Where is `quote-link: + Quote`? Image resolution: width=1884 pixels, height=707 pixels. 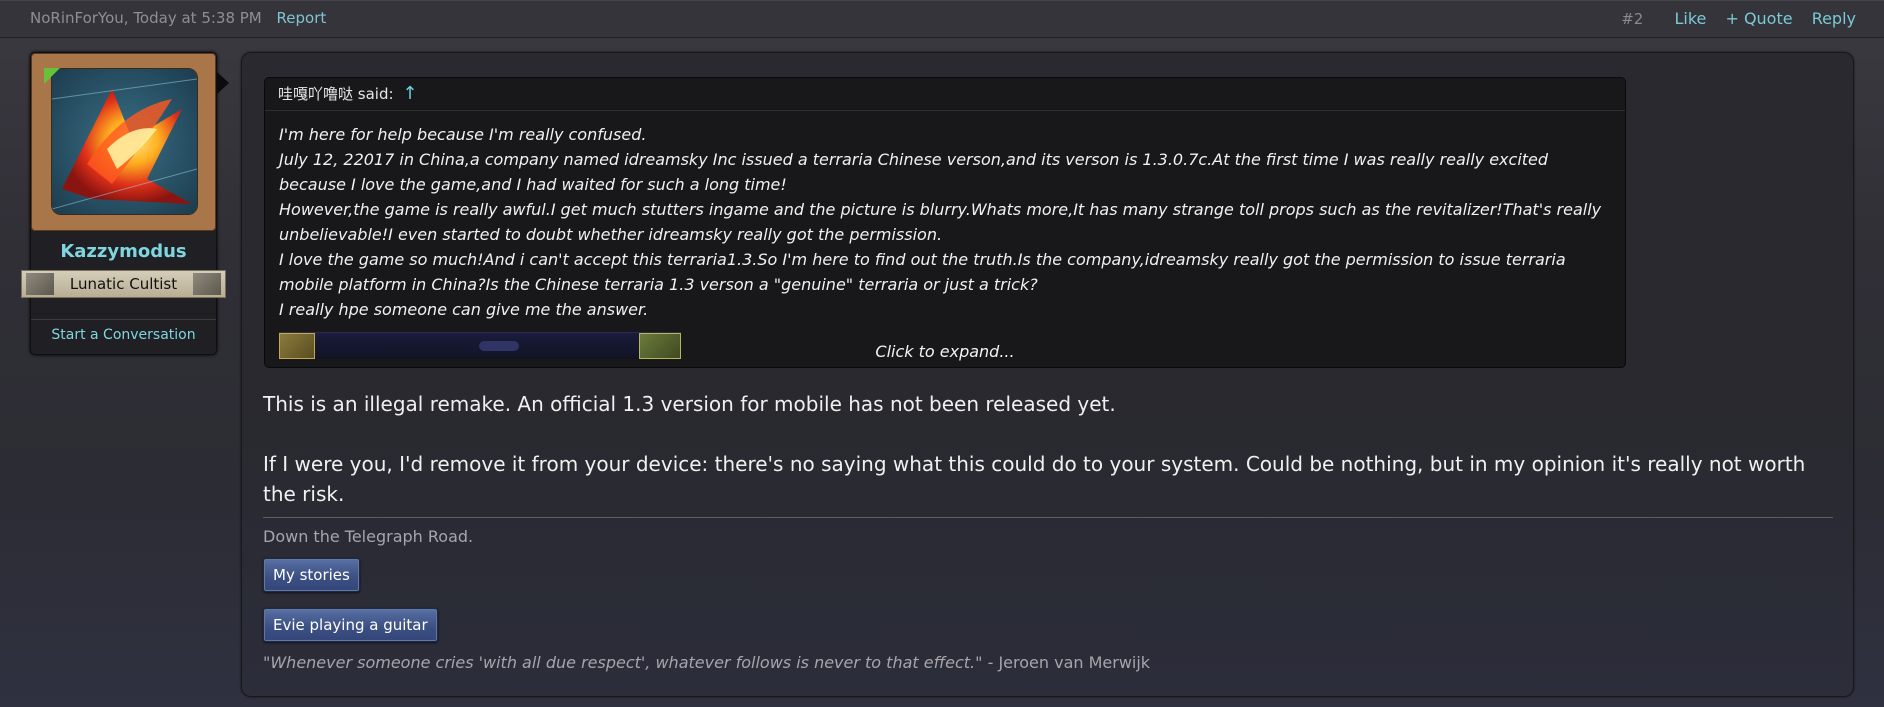 quote-link: + Quote is located at coordinates (1758, 18).